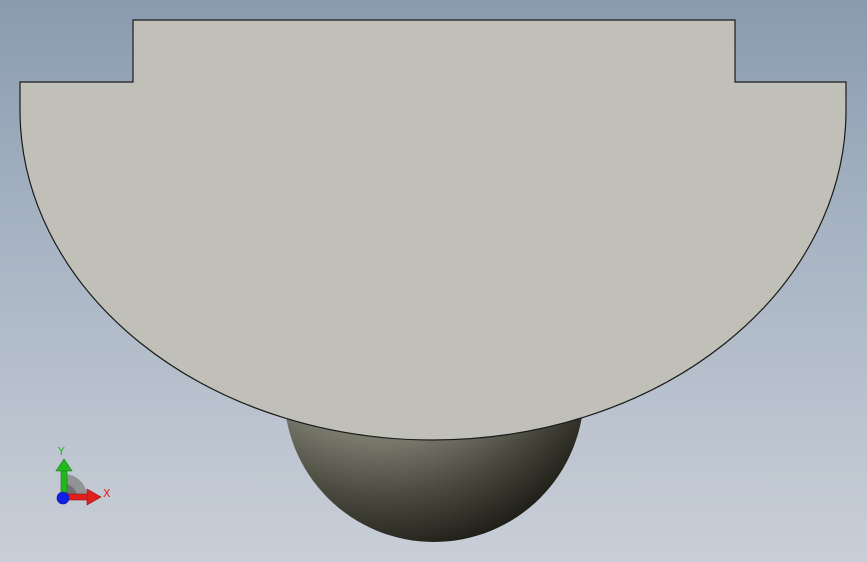 Image resolution: width=867 pixels, height=562 pixels. What do you see at coordinates (61, 451) in the screenshot?
I see `y-axis-label: Y` at bounding box center [61, 451].